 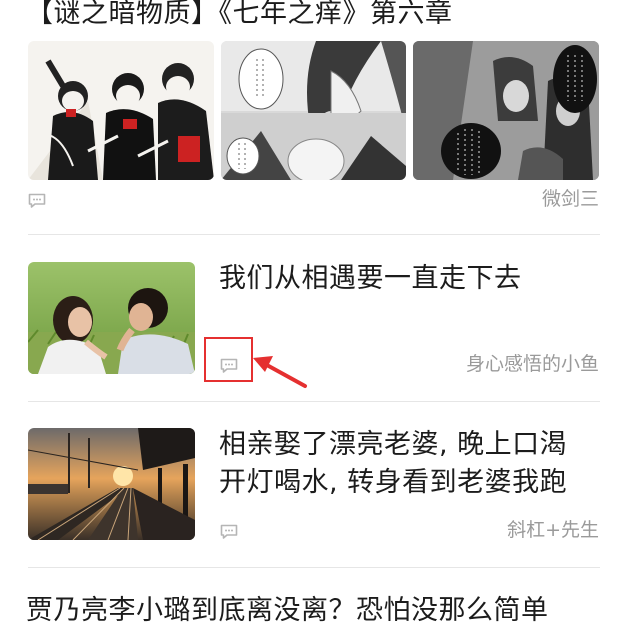 I want to click on article-title: 我们从相遇要一直走下去, so click(x=409, y=279).